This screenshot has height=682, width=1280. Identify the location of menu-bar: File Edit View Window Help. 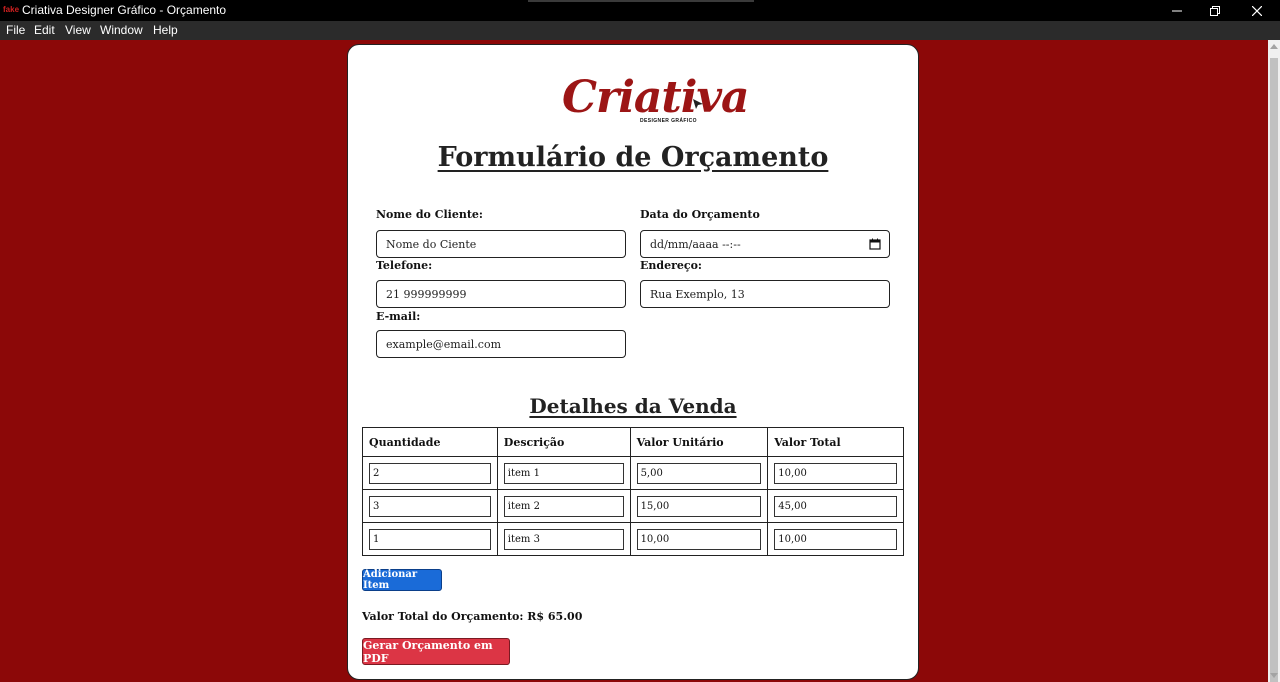
(640, 30).